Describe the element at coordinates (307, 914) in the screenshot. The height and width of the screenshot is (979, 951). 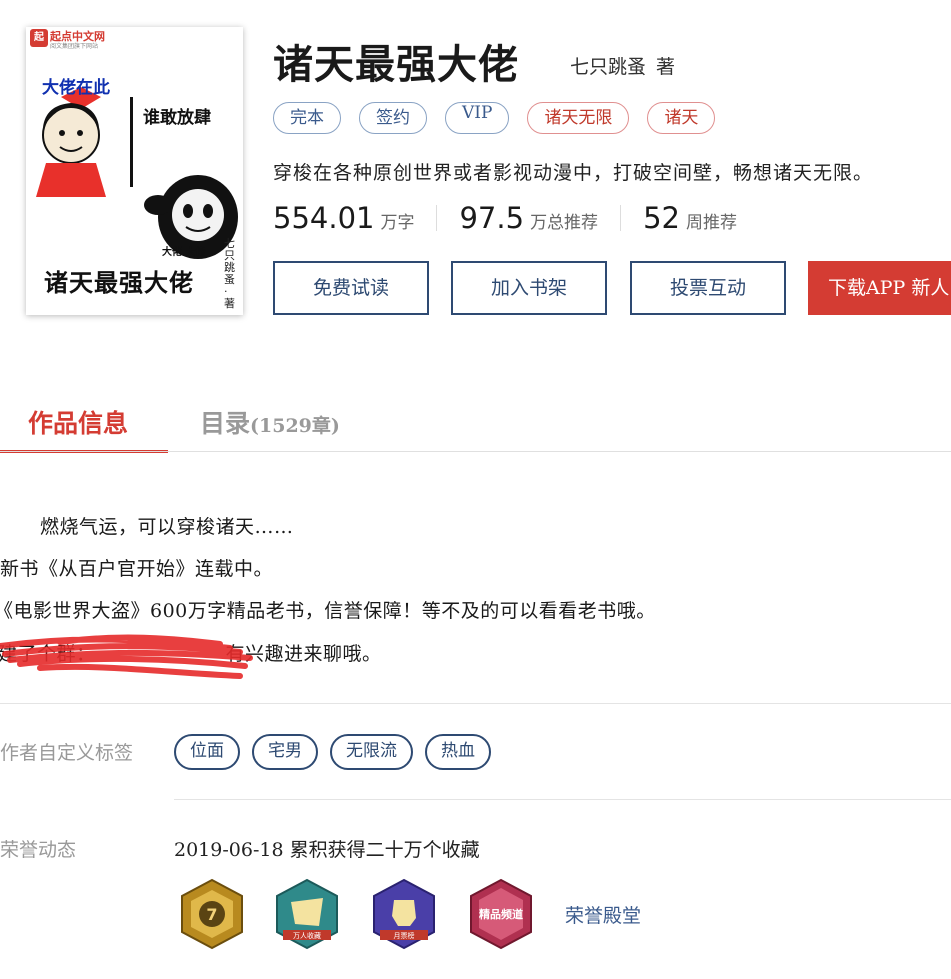
I see `wanren-shoucang-badge-icon: 万人收藏` at that location.